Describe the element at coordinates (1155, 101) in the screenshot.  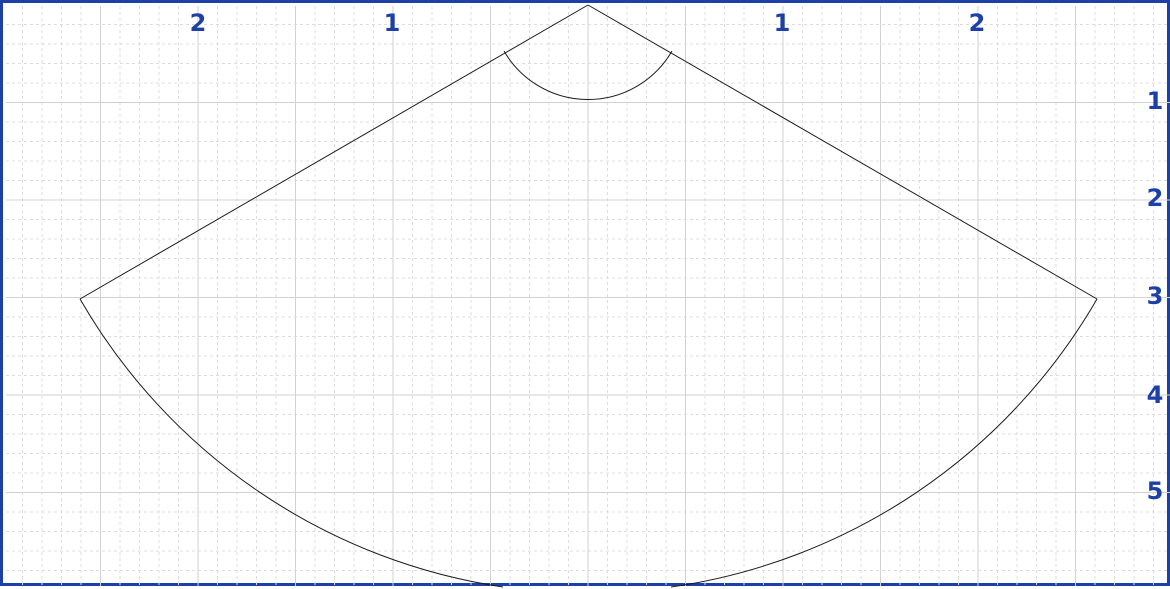
I see `right-label-1: 1` at that location.